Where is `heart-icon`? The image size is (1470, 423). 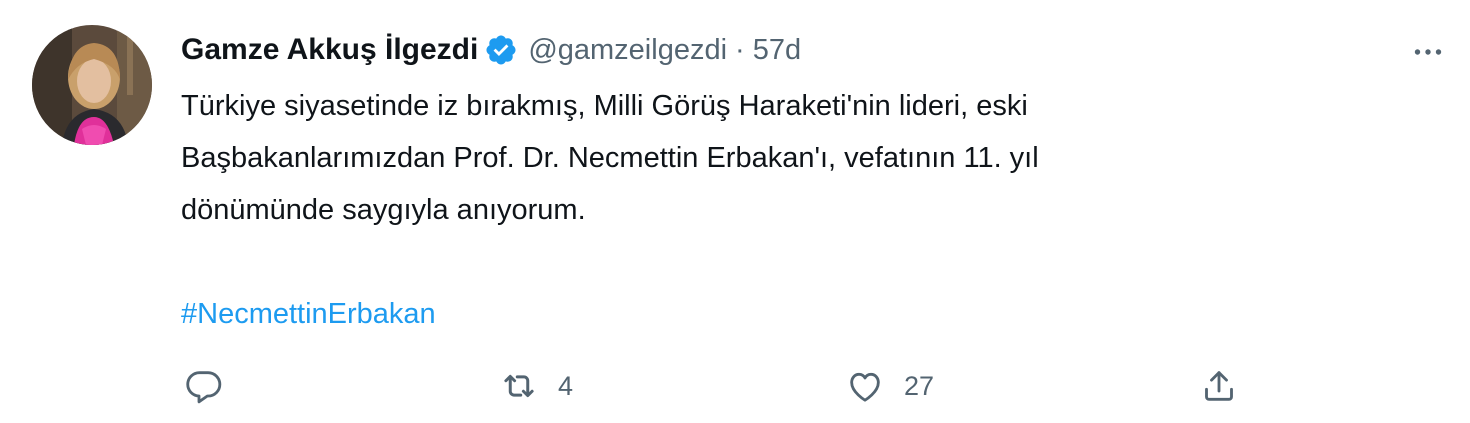
heart-icon is located at coordinates (865, 386).